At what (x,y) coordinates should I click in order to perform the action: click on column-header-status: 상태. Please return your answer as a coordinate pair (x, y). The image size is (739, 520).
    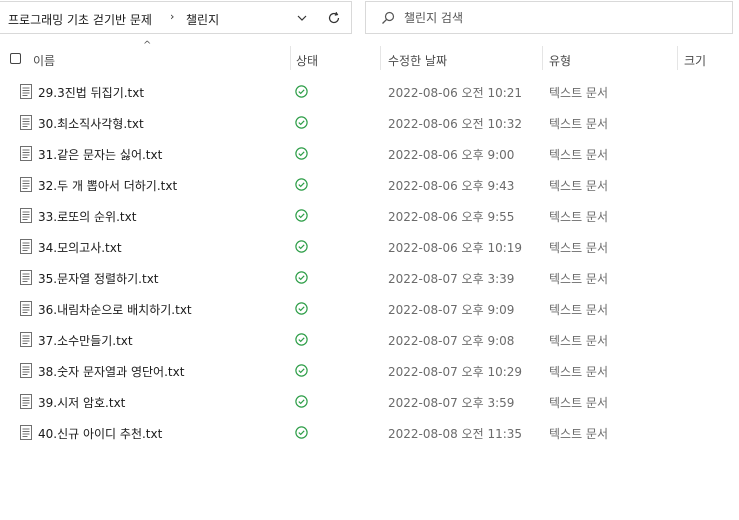
    Looking at the image, I should click on (307, 60).